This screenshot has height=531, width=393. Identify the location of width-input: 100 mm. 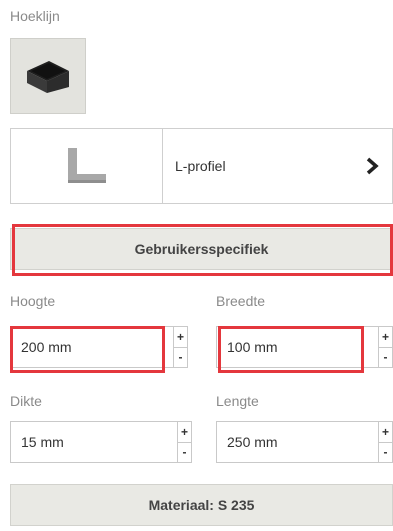
(297, 347).